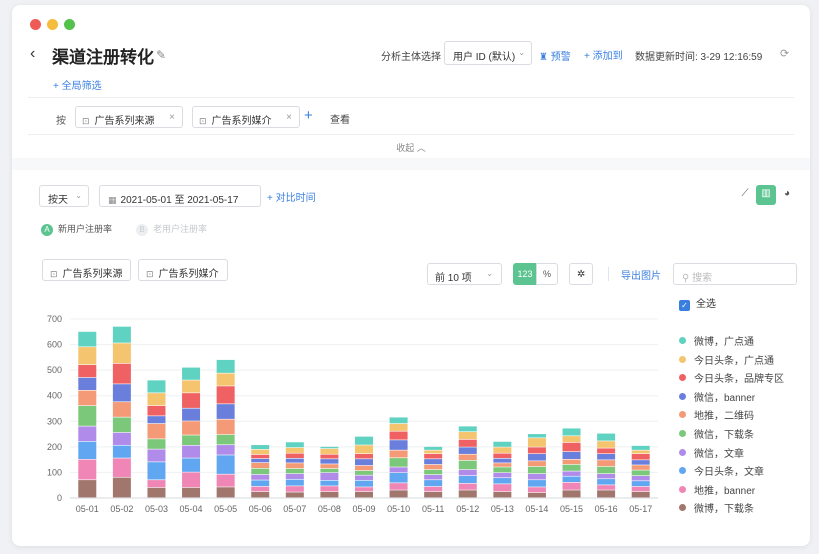 The height and width of the screenshot is (554, 819). Describe the element at coordinates (161, 55) in the screenshot. I see `edit-title-icon: ✎` at that location.